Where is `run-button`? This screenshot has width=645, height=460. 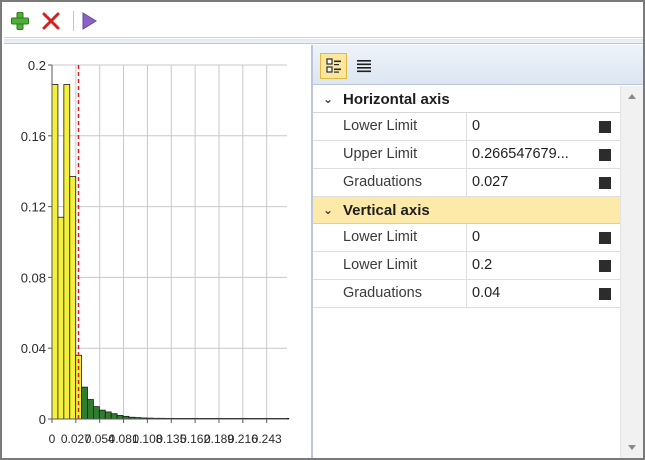
run-button is located at coordinates (89, 21).